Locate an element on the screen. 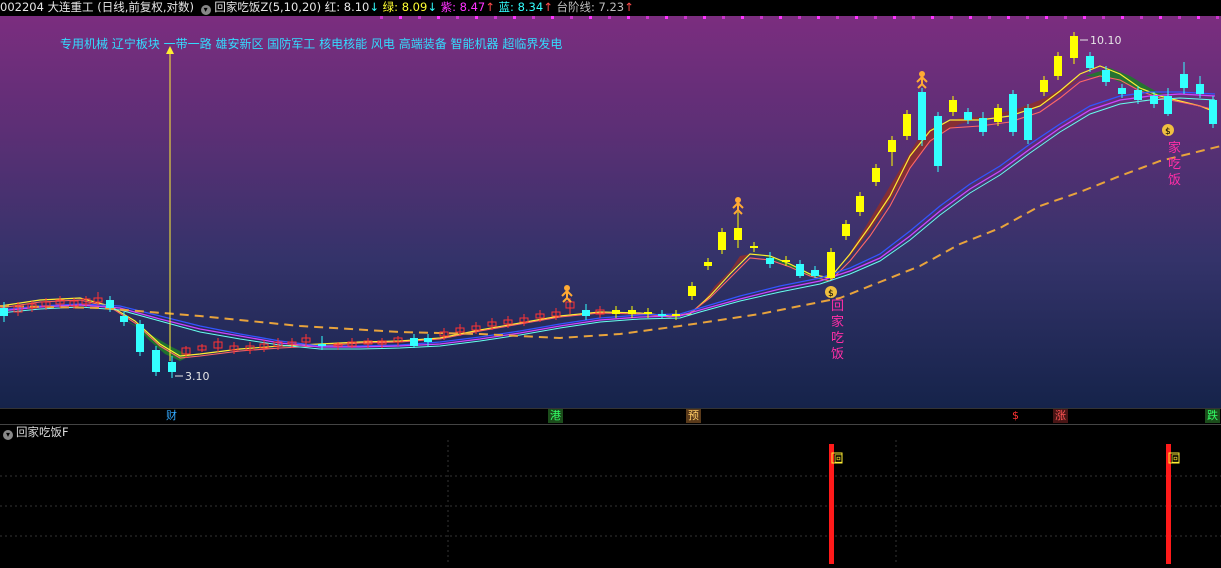 The height and width of the screenshot is (568, 1221). signal-yu: 预 is located at coordinates (693, 416).